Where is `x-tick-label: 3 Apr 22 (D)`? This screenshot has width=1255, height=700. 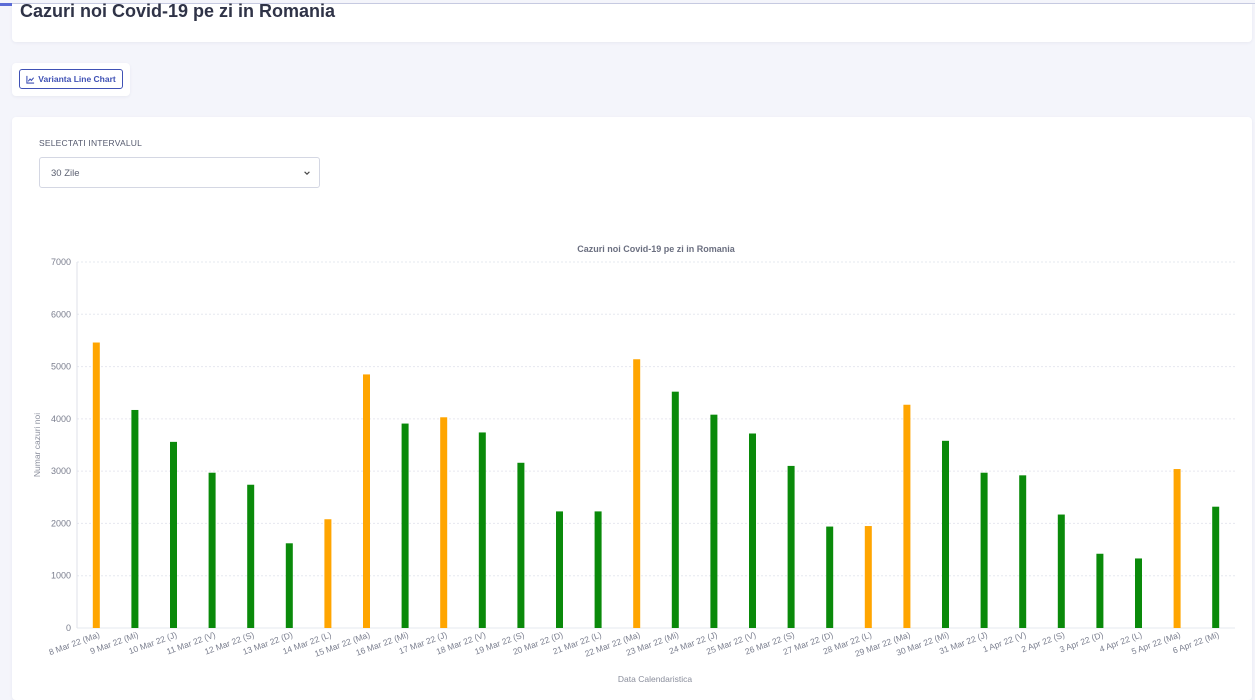 x-tick-label: 3 Apr 22 (D) is located at coordinates (1081, 641).